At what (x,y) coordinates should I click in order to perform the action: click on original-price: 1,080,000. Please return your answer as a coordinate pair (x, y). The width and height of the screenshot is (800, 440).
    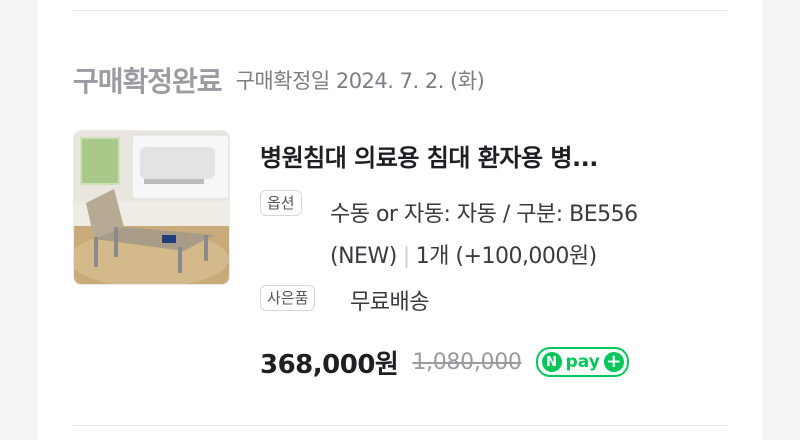
    Looking at the image, I should click on (467, 362).